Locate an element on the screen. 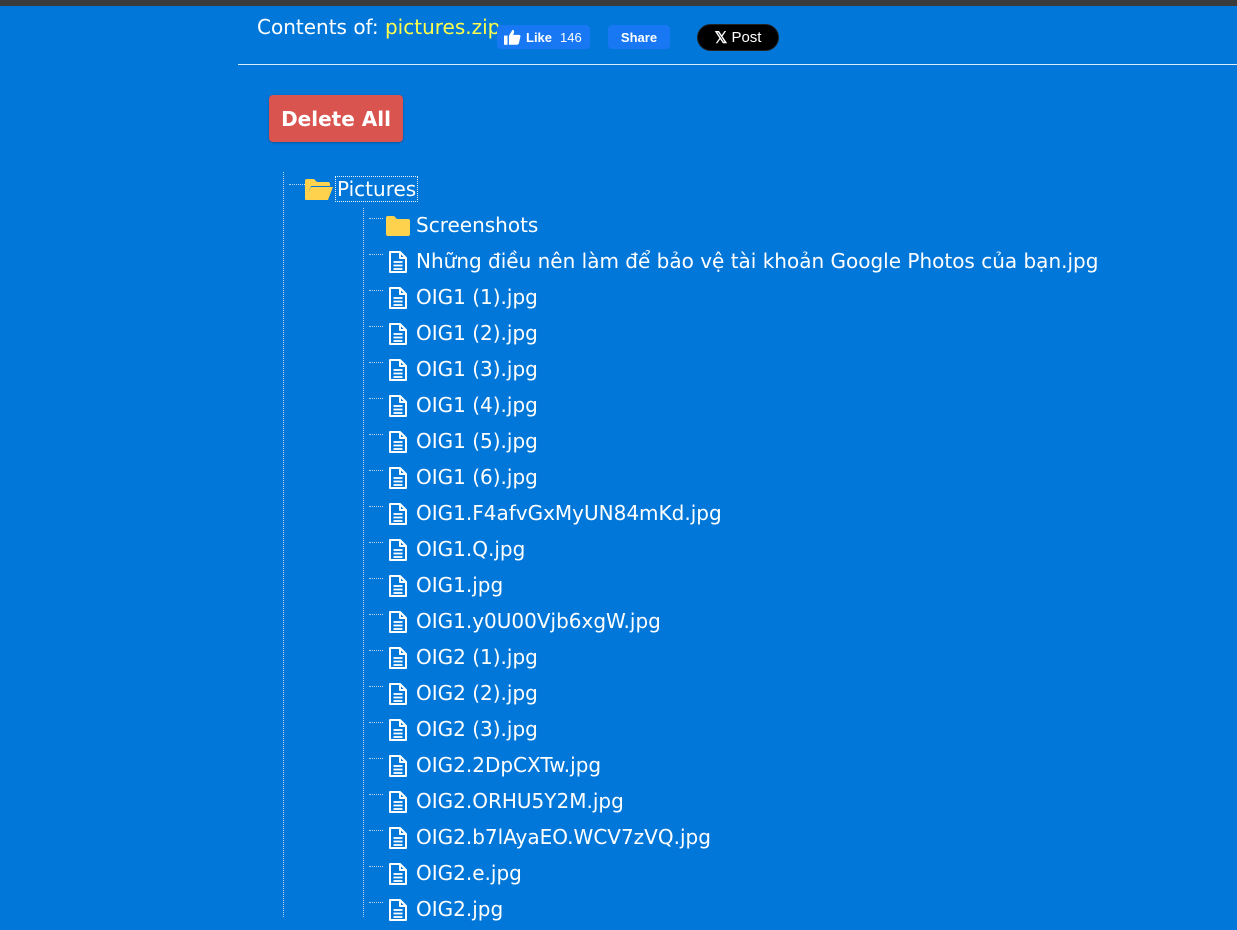  tree-item-label: OIG1 (5).jpg is located at coordinates (477, 441).